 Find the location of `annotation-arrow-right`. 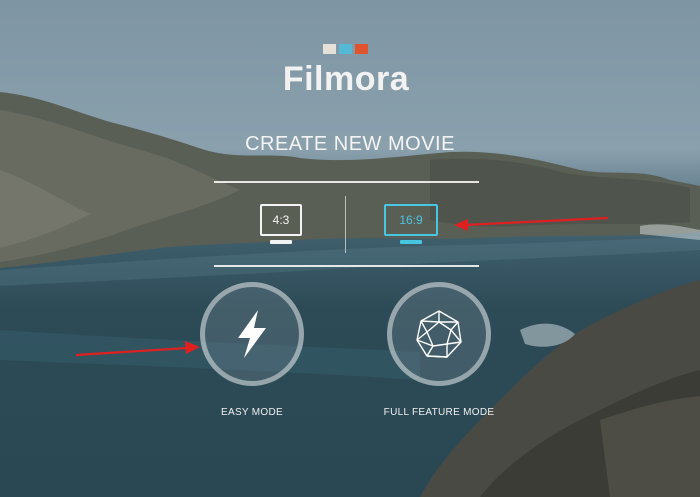

annotation-arrow-right is located at coordinates (531, 223).